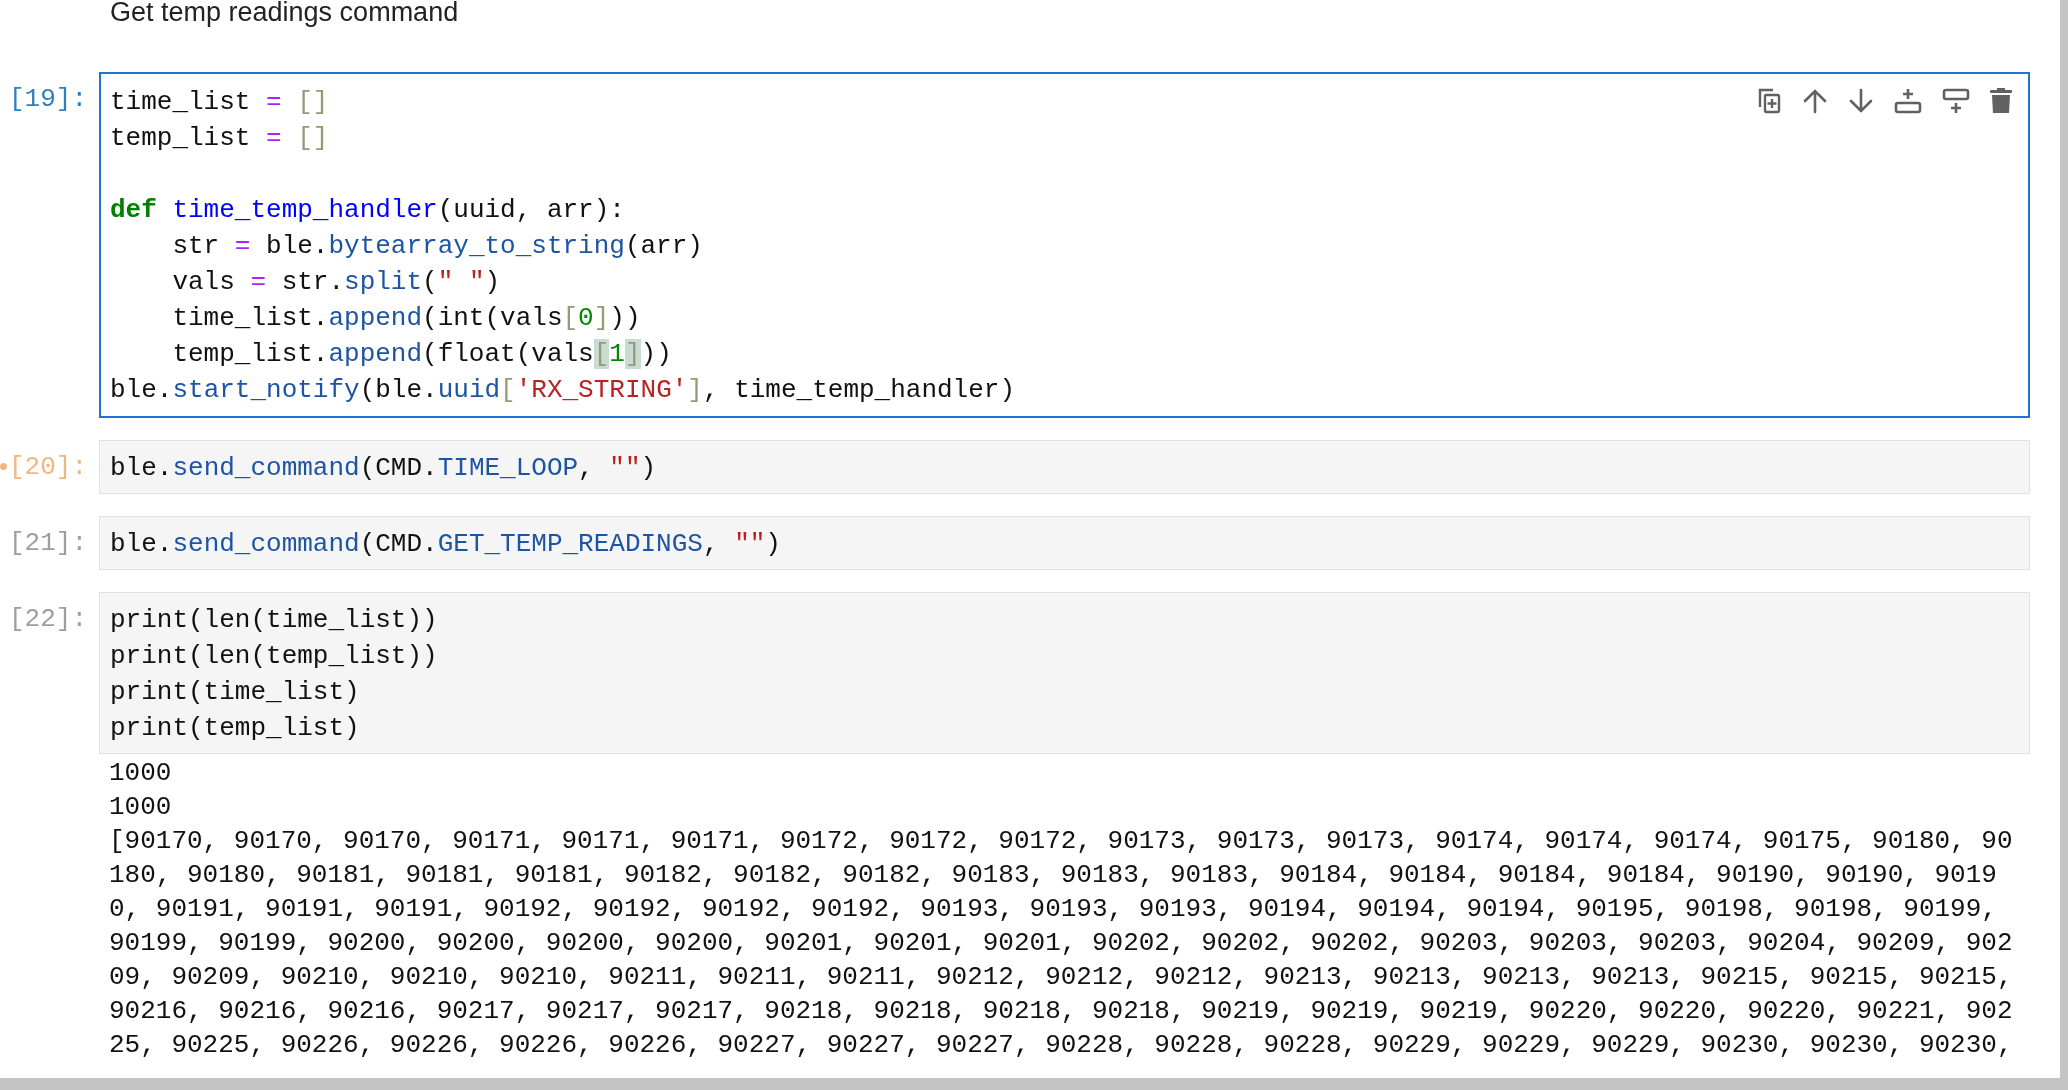 The width and height of the screenshot is (2068, 1090). I want to click on code-line: vals = str.split(" "), so click(336, 282).